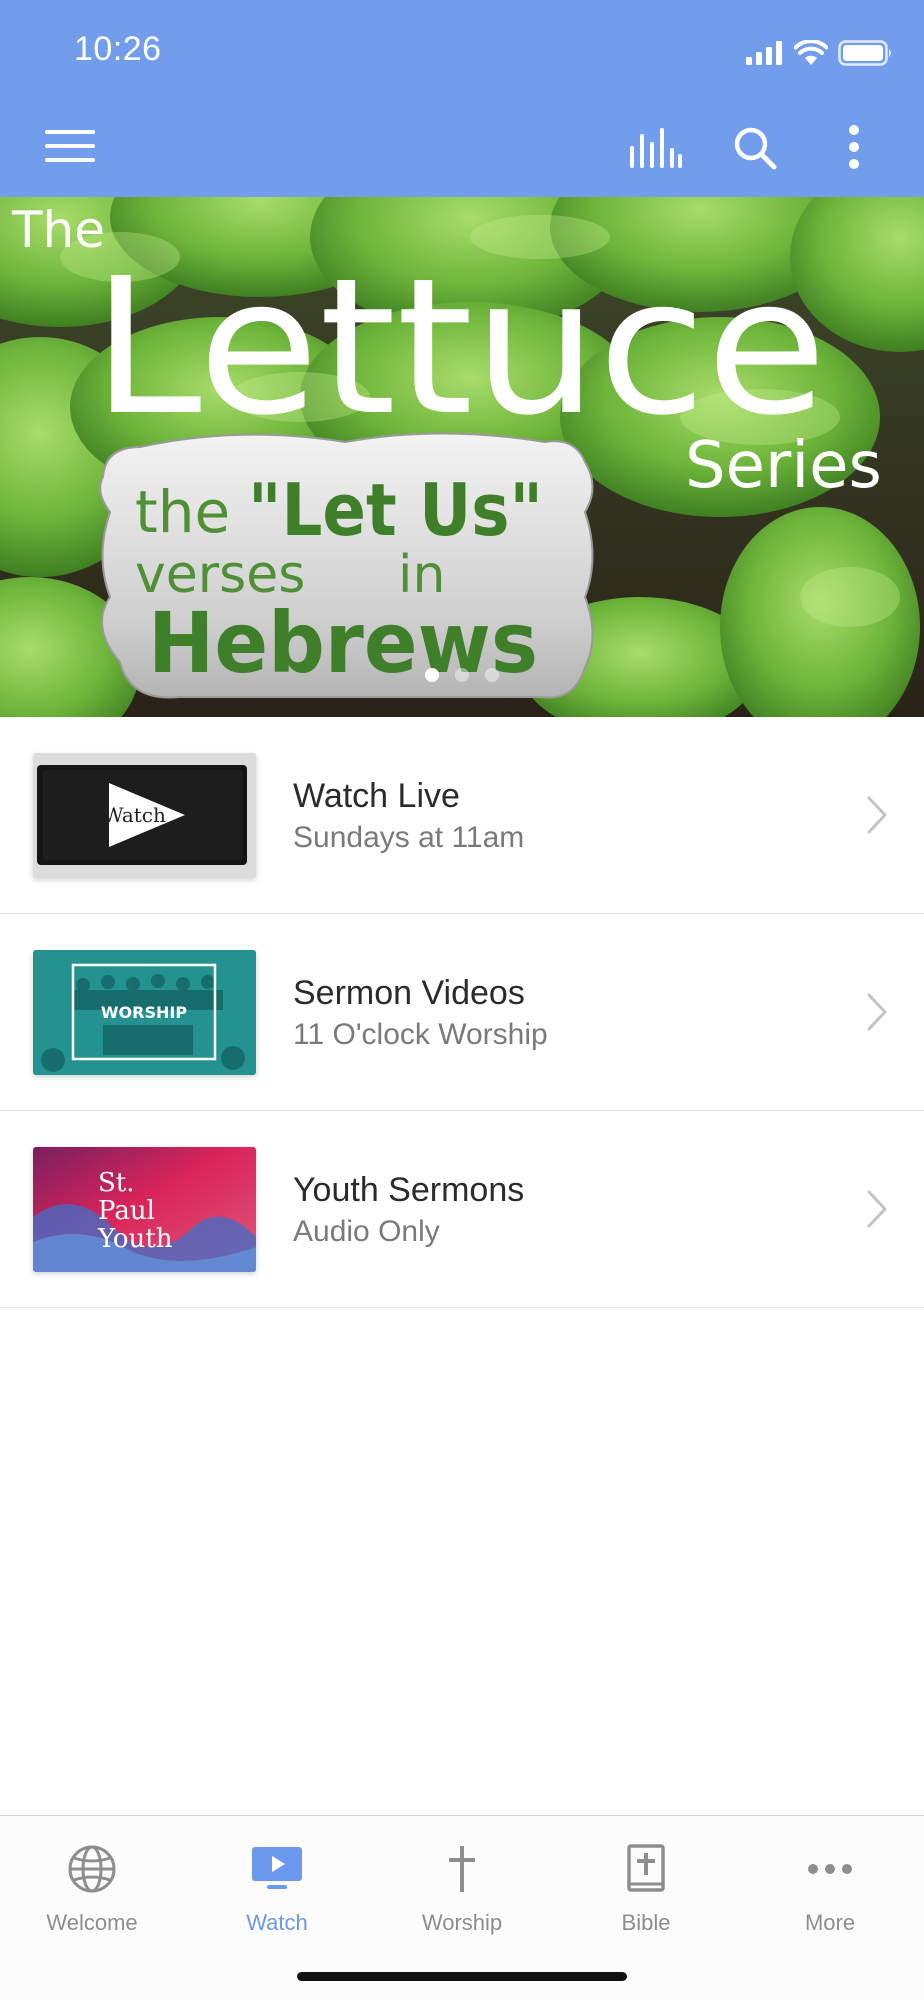  Describe the element at coordinates (126, 1211) in the screenshot. I see `youth-thumb-line2: Paul` at that location.